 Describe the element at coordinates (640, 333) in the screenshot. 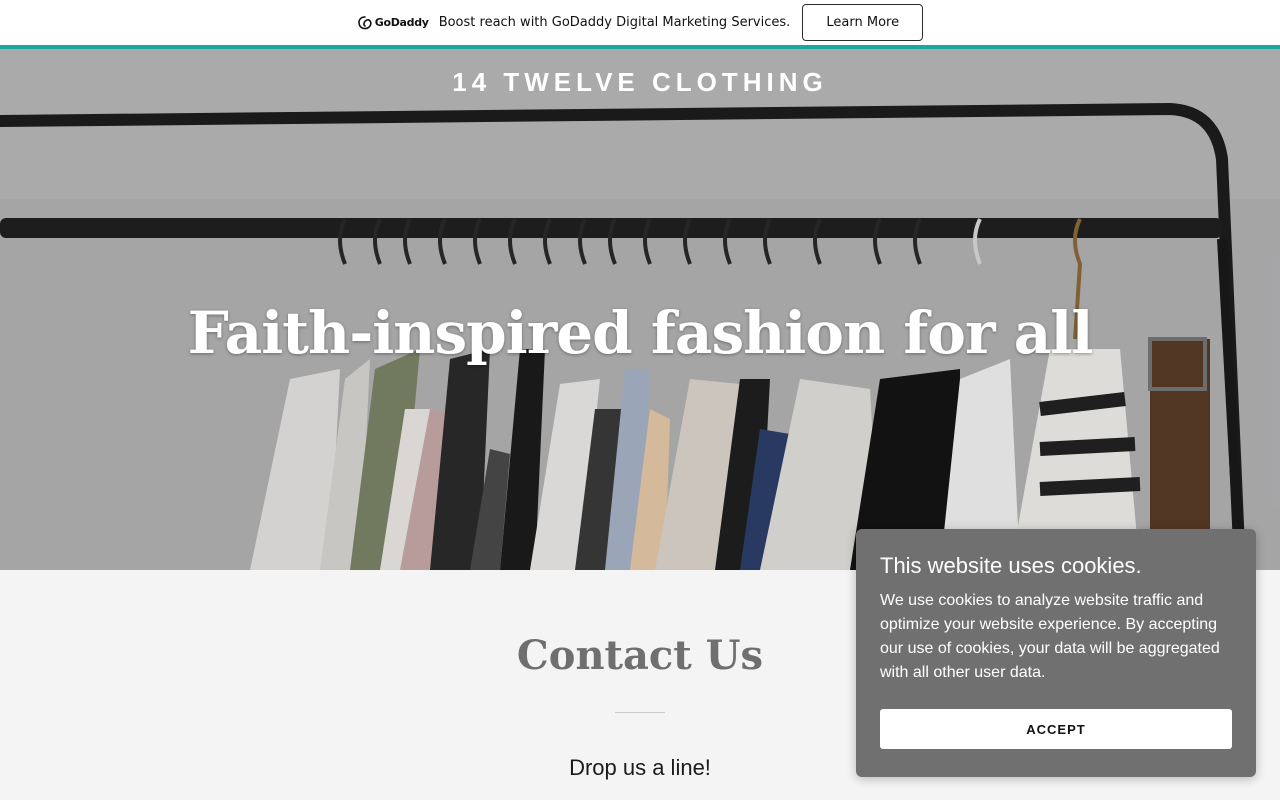

I see `hero-heading: Faith-inspired fashion for all` at that location.